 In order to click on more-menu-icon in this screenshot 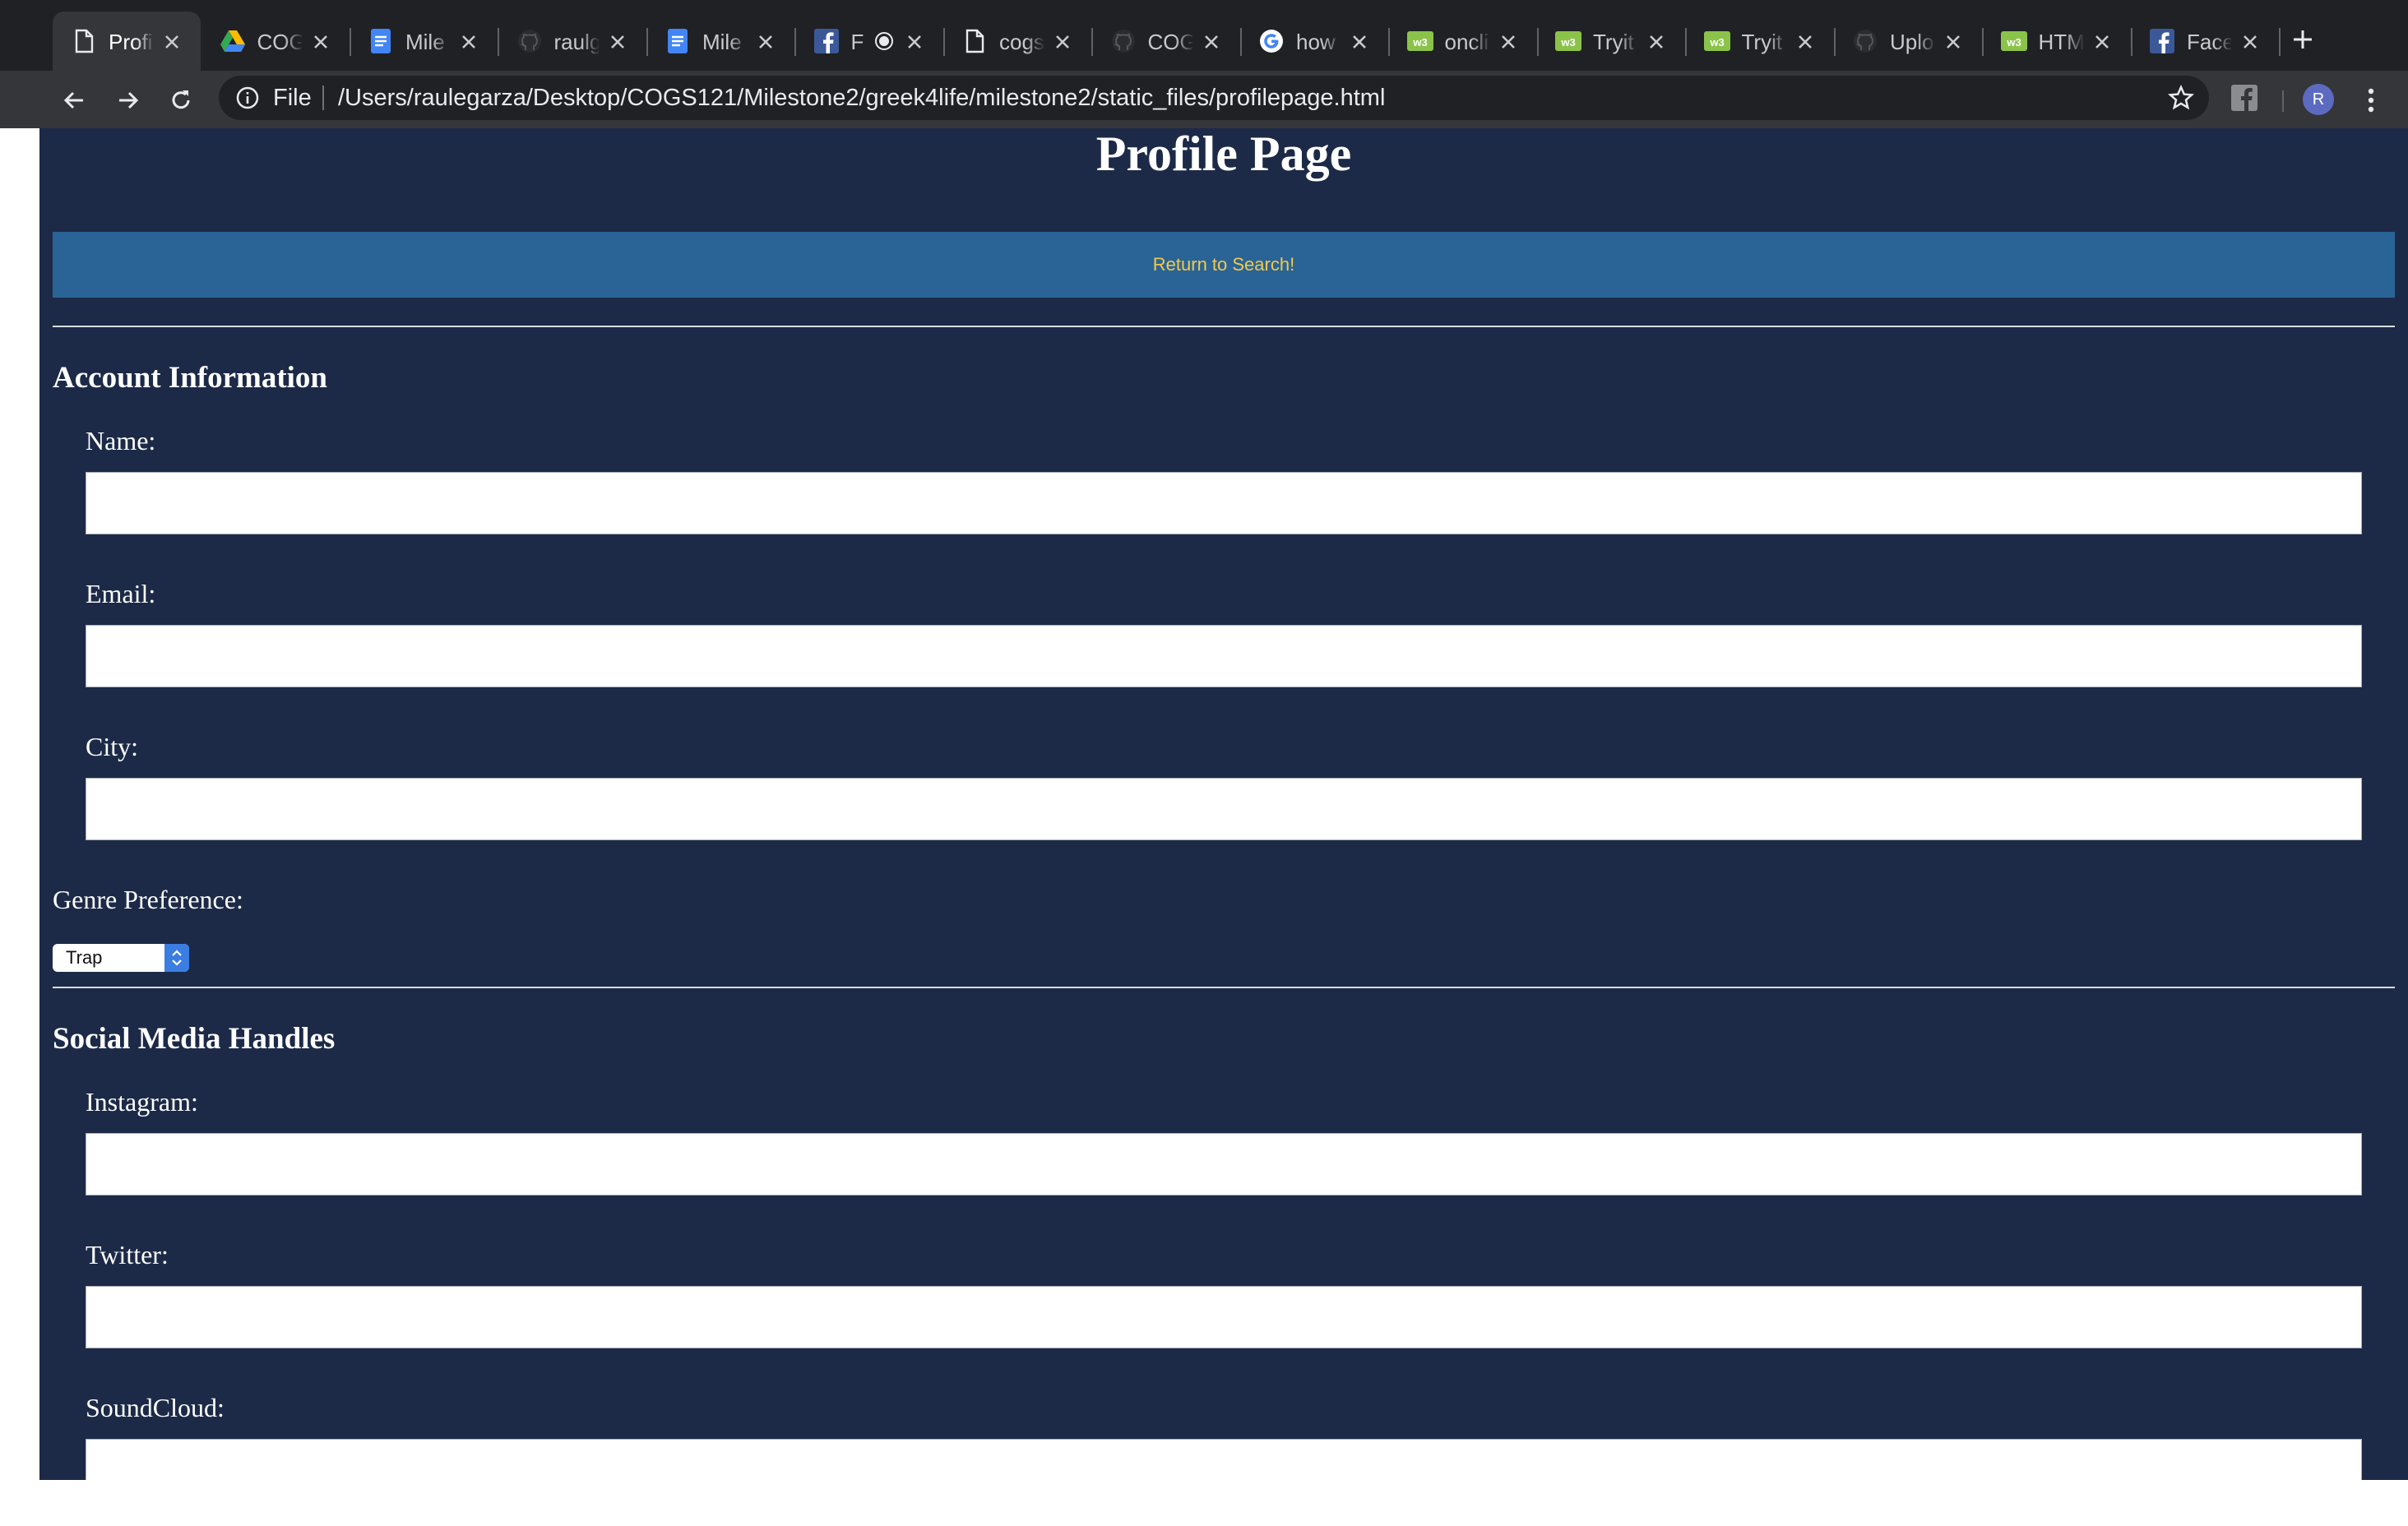, I will do `click(2371, 100)`.